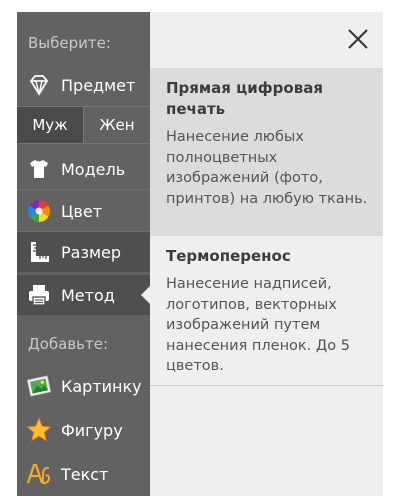  I want to click on selection-pointer, so click(145, 295).